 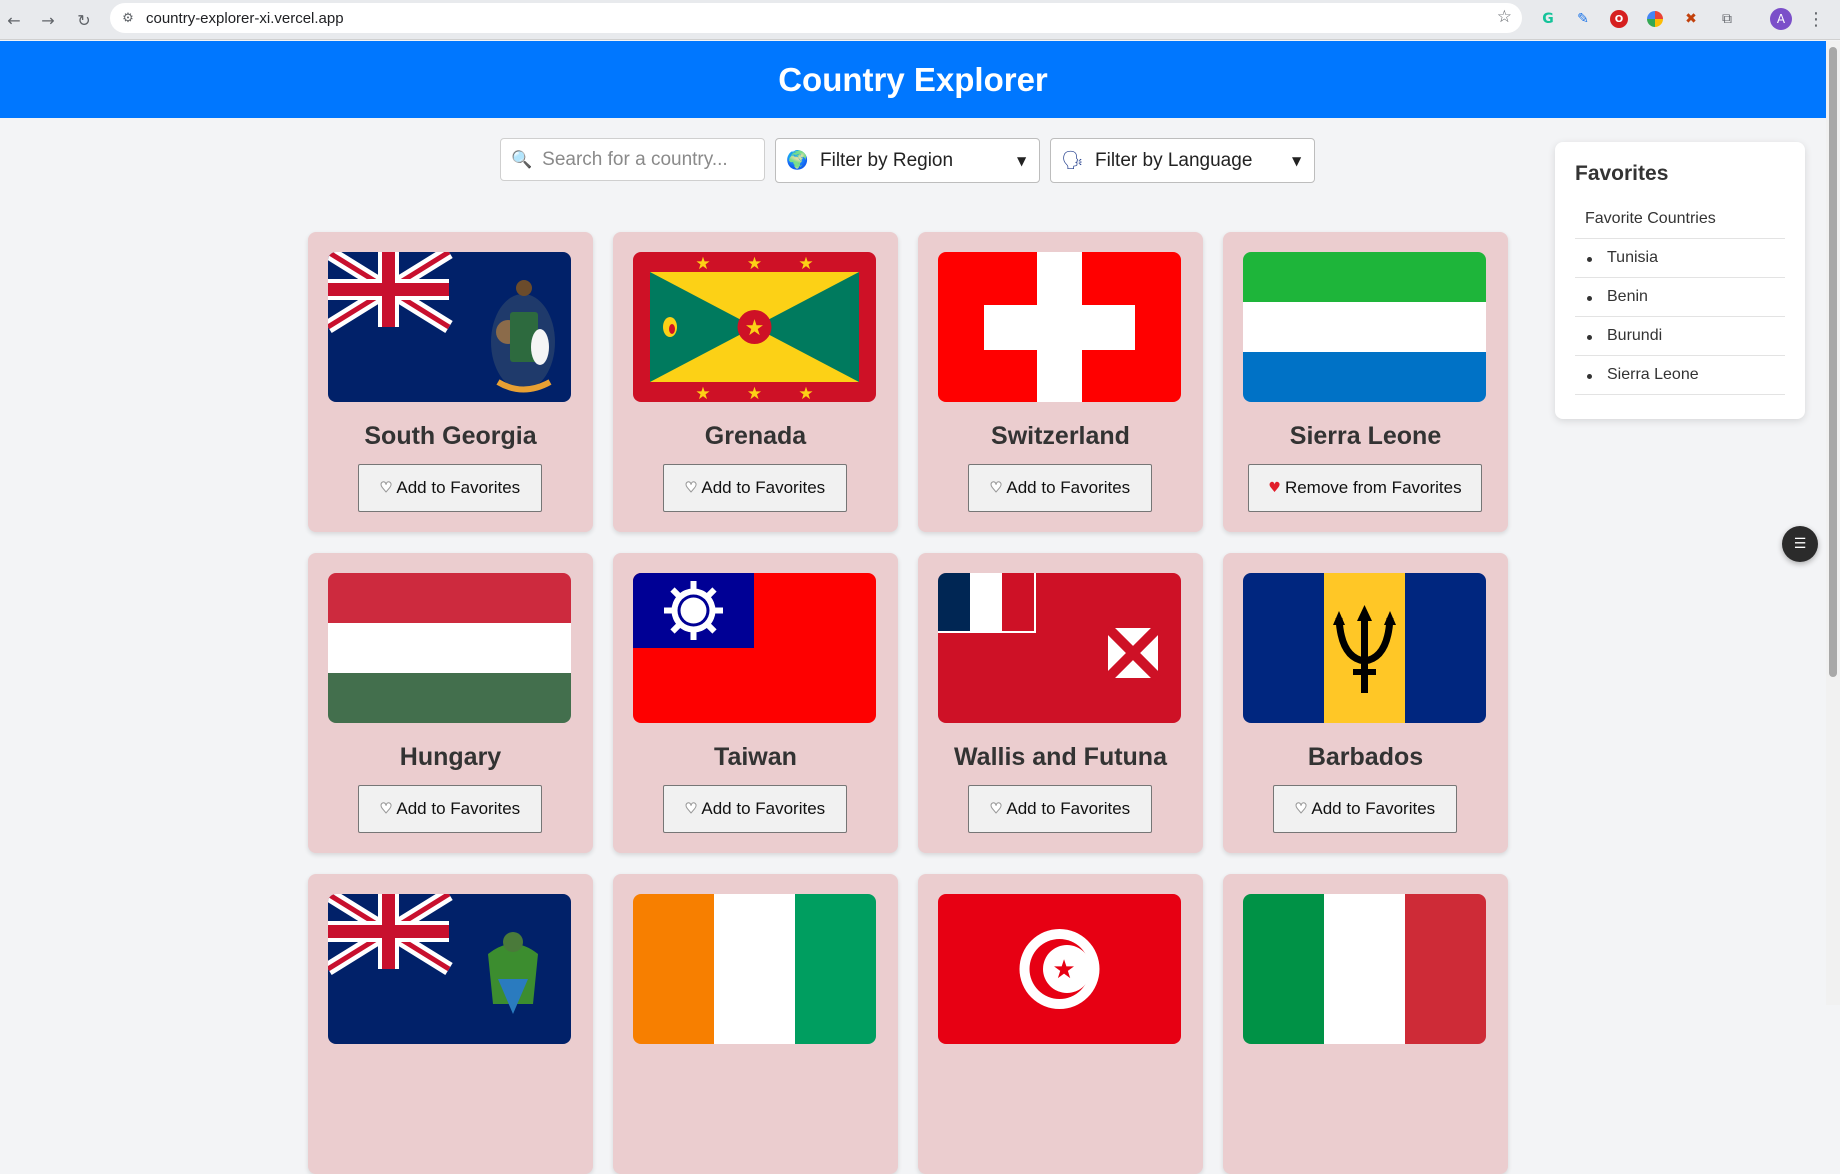 I want to click on url-text: country-explorer-xi.vercel.app, so click(x=245, y=18).